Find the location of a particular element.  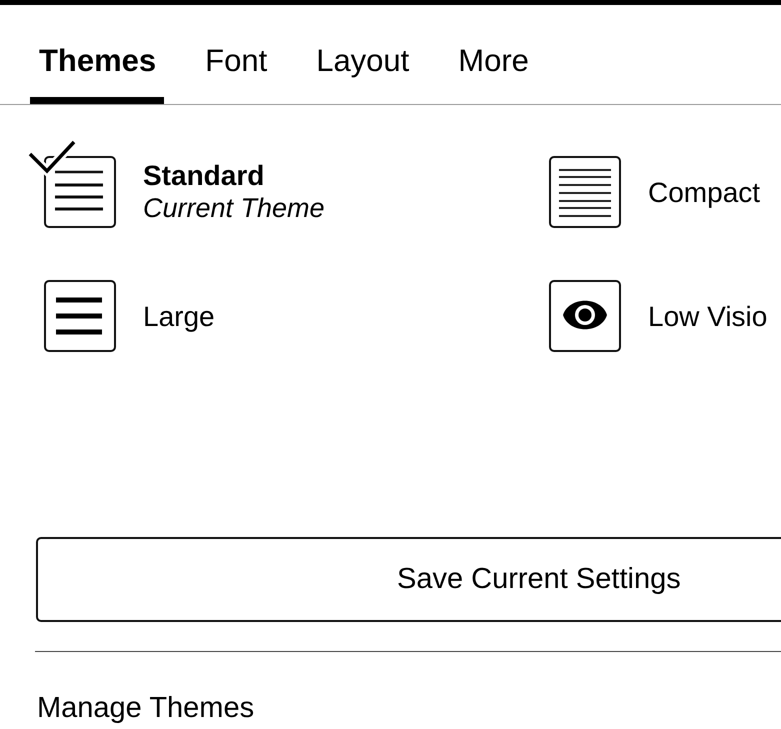

theme-name: Low Visio is located at coordinates (708, 316).